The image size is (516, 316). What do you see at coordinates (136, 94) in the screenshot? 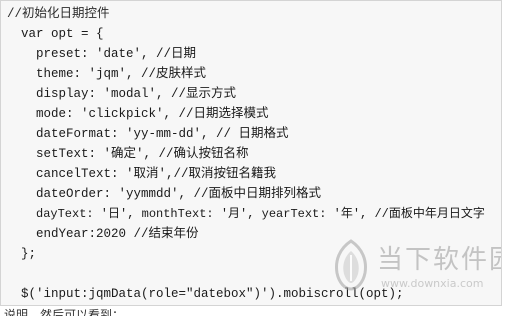
I see `code-line: display: 'modal', //显示方式` at bounding box center [136, 94].